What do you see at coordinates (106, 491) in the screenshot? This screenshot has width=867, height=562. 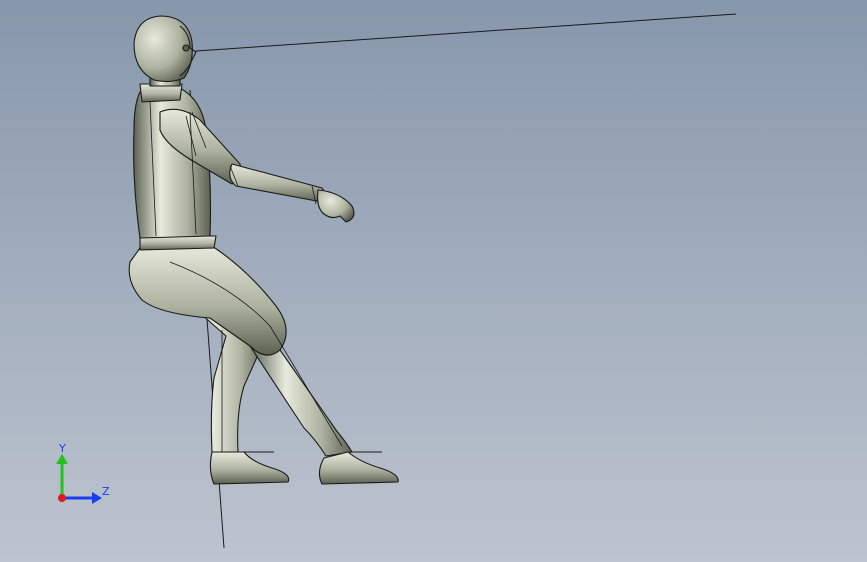 I see `z-axis-label: Z` at bounding box center [106, 491].